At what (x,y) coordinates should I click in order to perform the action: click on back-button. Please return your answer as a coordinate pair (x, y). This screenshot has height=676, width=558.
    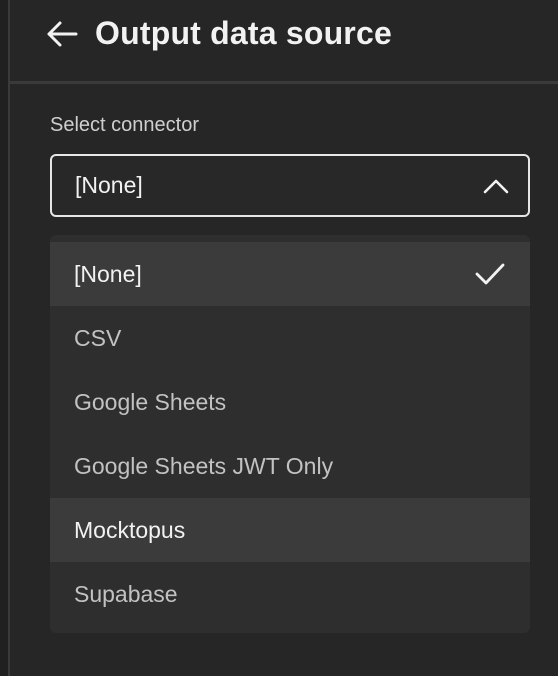
    Looking at the image, I should click on (62, 36).